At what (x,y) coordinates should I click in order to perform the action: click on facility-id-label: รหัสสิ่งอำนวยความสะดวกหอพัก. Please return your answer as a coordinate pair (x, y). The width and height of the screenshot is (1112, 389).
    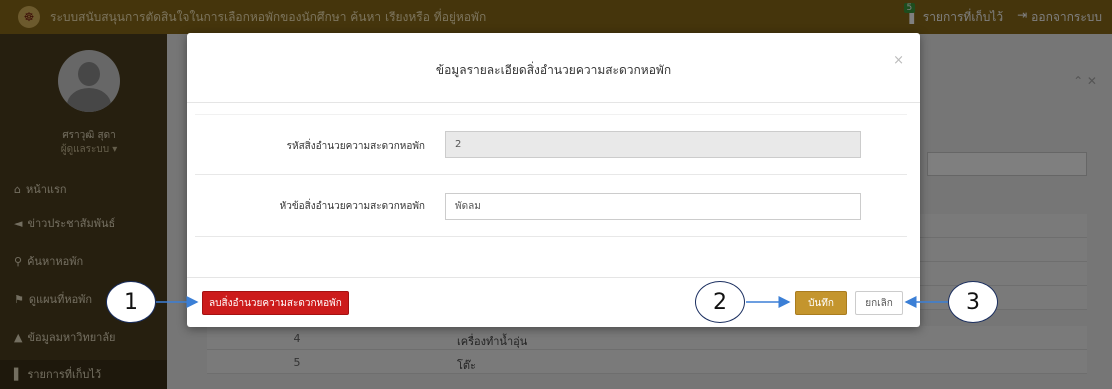
    Looking at the image, I should click on (355, 146).